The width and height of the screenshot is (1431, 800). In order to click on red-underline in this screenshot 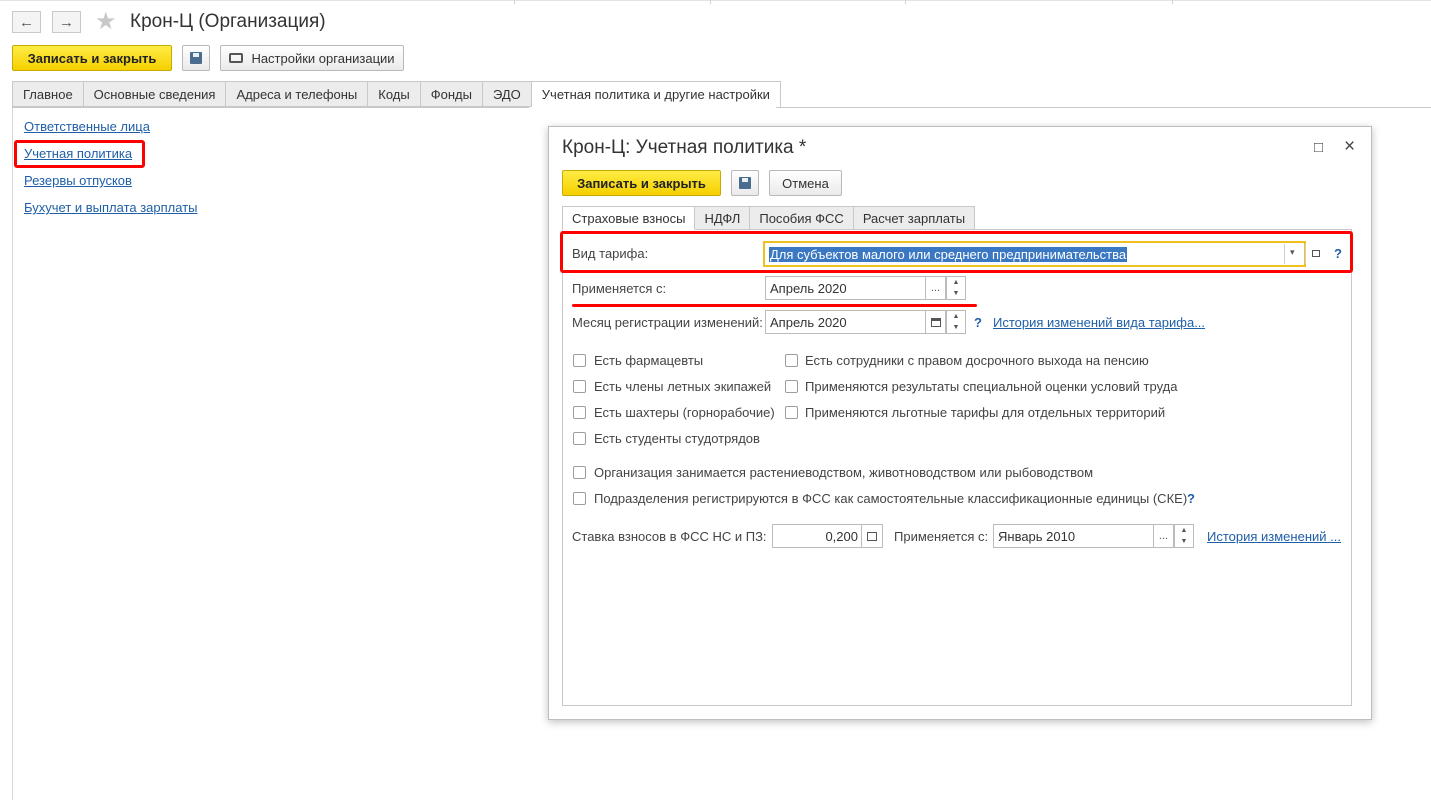, I will do `click(774, 305)`.